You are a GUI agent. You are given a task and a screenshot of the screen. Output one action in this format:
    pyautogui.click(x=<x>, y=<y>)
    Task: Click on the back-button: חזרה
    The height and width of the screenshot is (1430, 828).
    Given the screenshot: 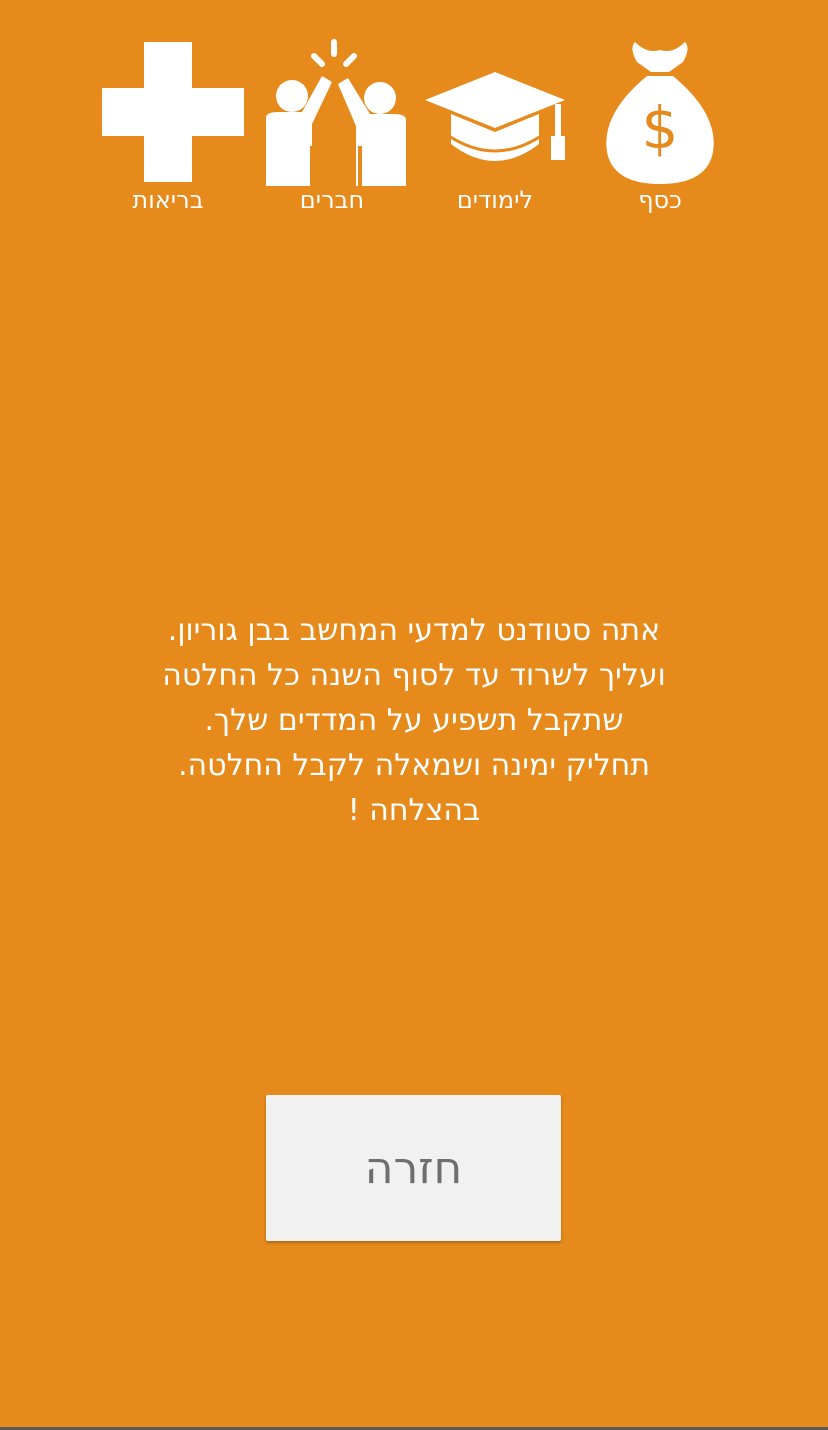 What is the action you would take?
    pyautogui.click(x=413, y=1168)
    